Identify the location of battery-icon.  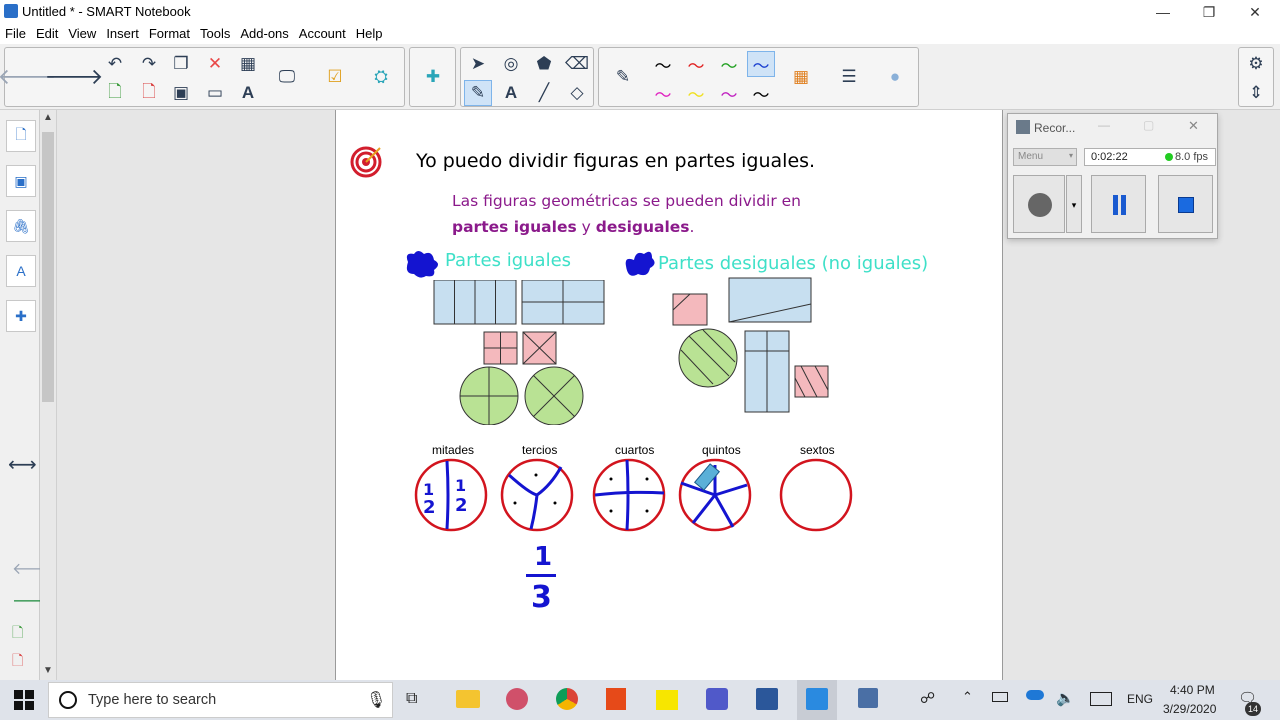
(1000, 697).